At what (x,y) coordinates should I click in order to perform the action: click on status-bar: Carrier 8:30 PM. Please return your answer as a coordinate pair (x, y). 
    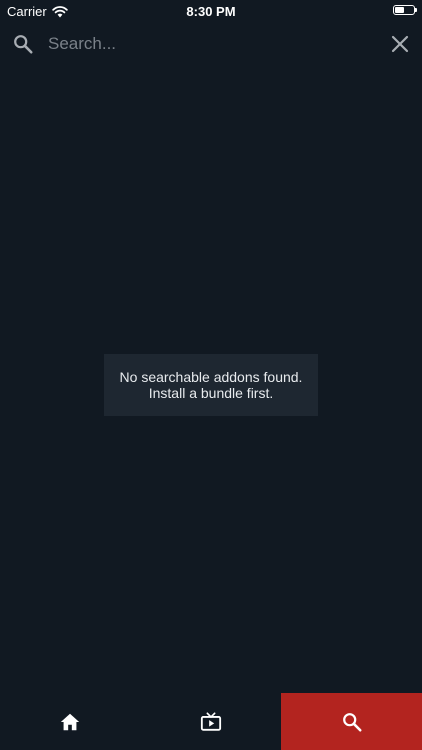
    Looking at the image, I should click on (211, 11).